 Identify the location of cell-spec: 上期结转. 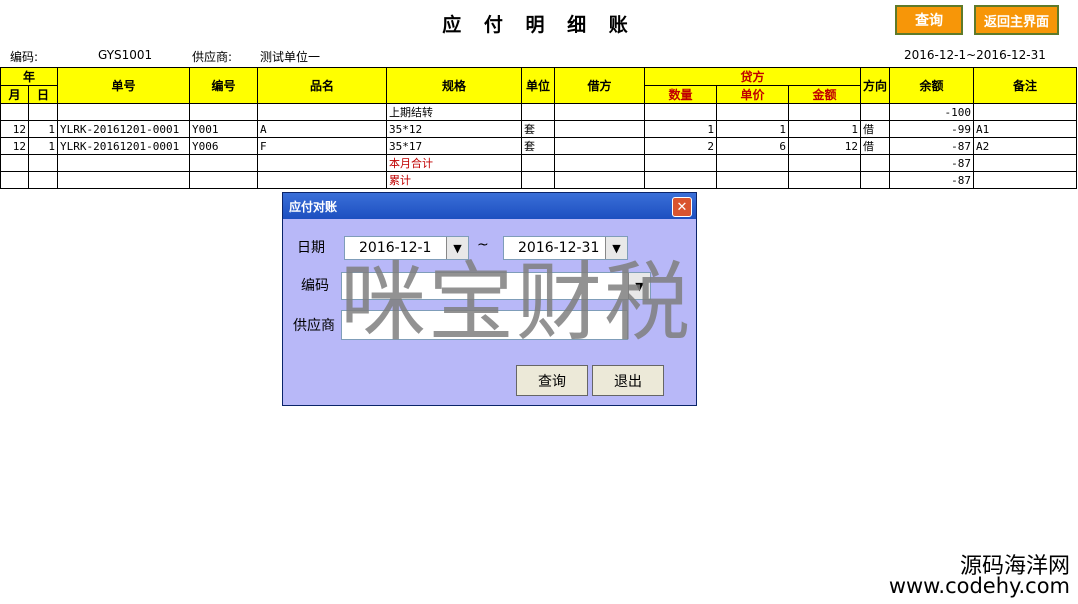
(454, 112).